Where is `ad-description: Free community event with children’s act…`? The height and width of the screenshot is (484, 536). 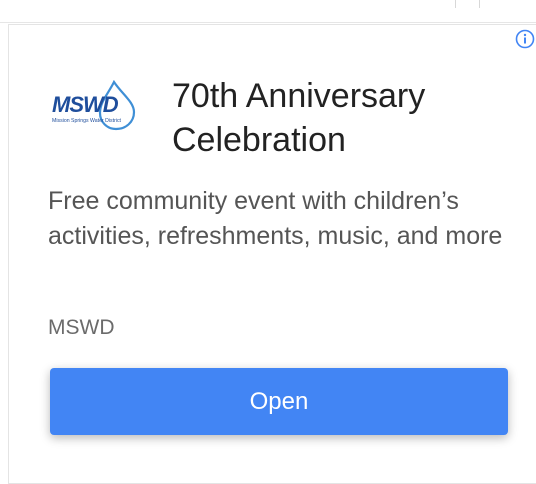 ad-description: Free community event with children’s act… is located at coordinates (275, 218).